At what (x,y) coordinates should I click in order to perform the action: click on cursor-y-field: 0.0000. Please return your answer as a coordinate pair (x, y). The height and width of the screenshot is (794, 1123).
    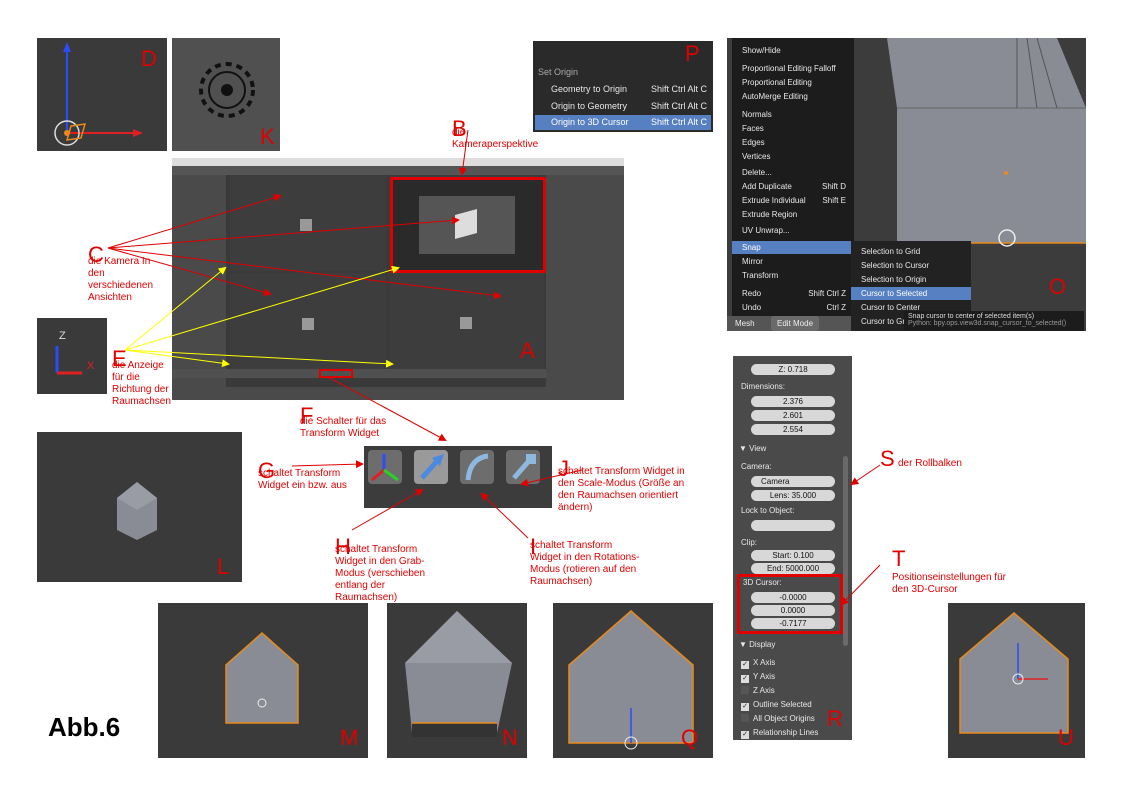
    Looking at the image, I should click on (793, 610).